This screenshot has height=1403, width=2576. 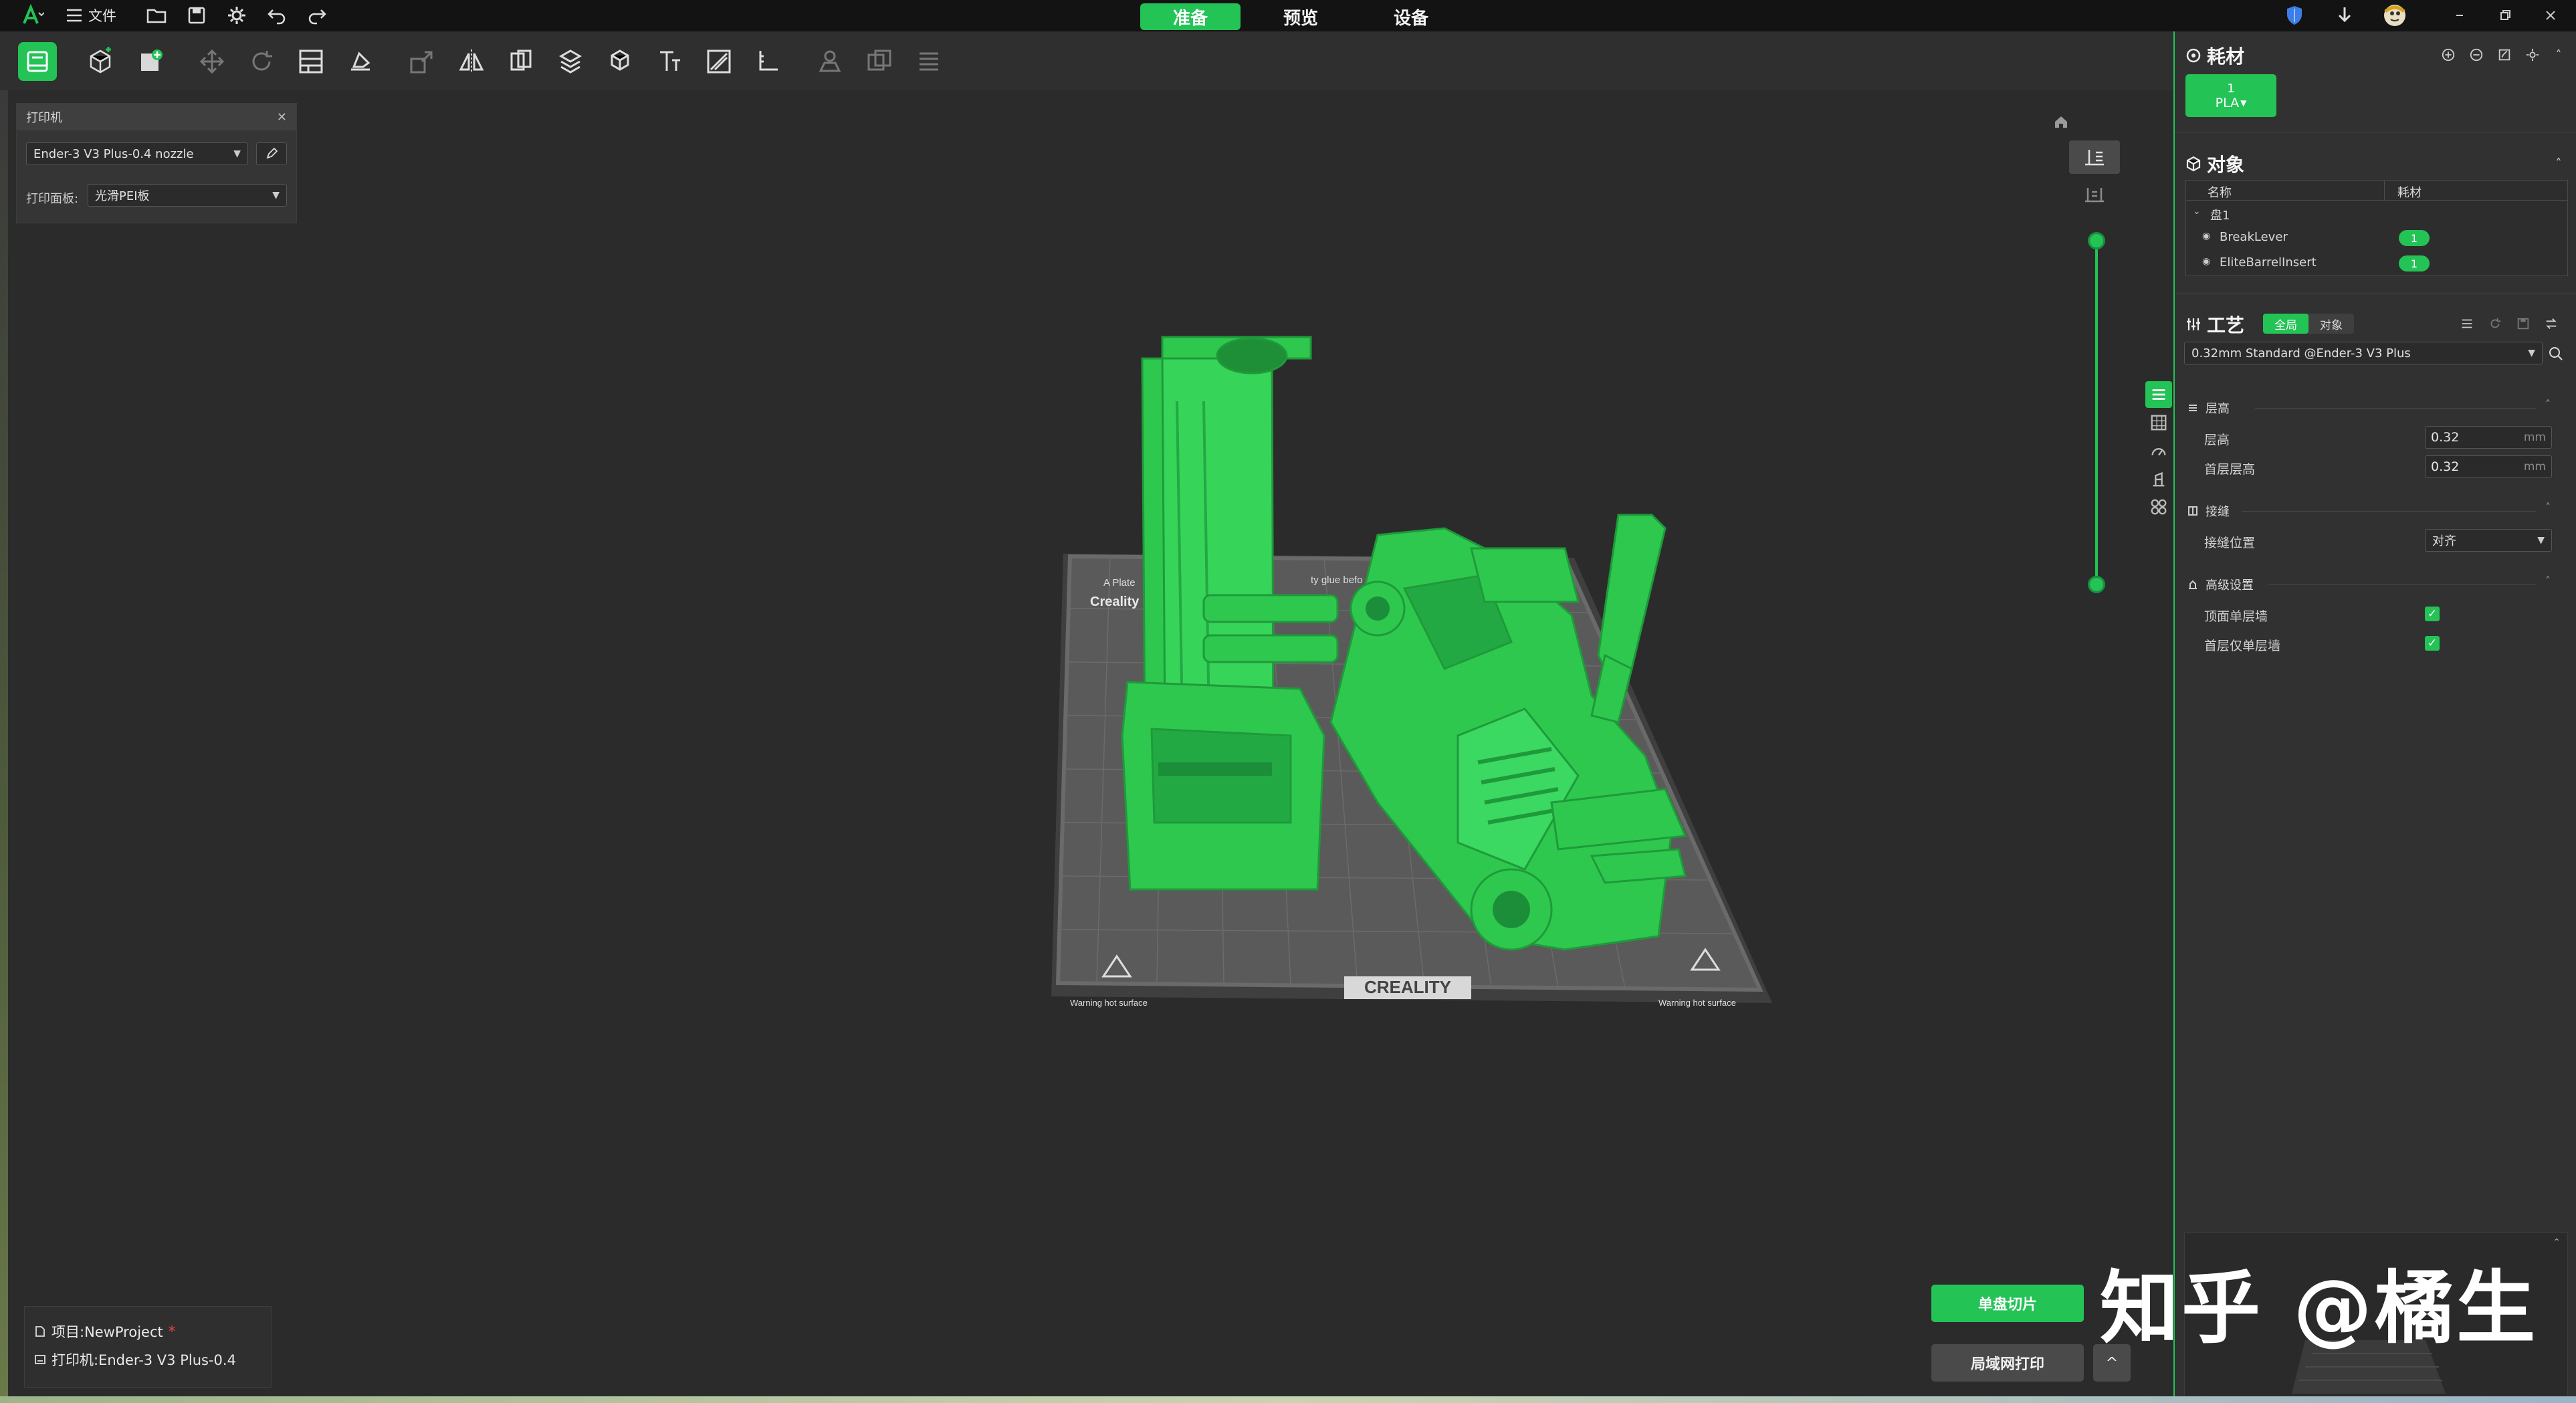 What do you see at coordinates (2158, 394) in the screenshot?
I see `quality-tab-icon` at bounding box center [2158, 394].